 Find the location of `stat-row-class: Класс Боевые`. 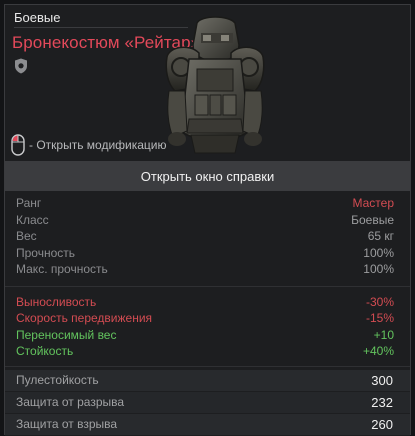

stat-row-class: Класс Боевые is located at coordinates (207, 220).